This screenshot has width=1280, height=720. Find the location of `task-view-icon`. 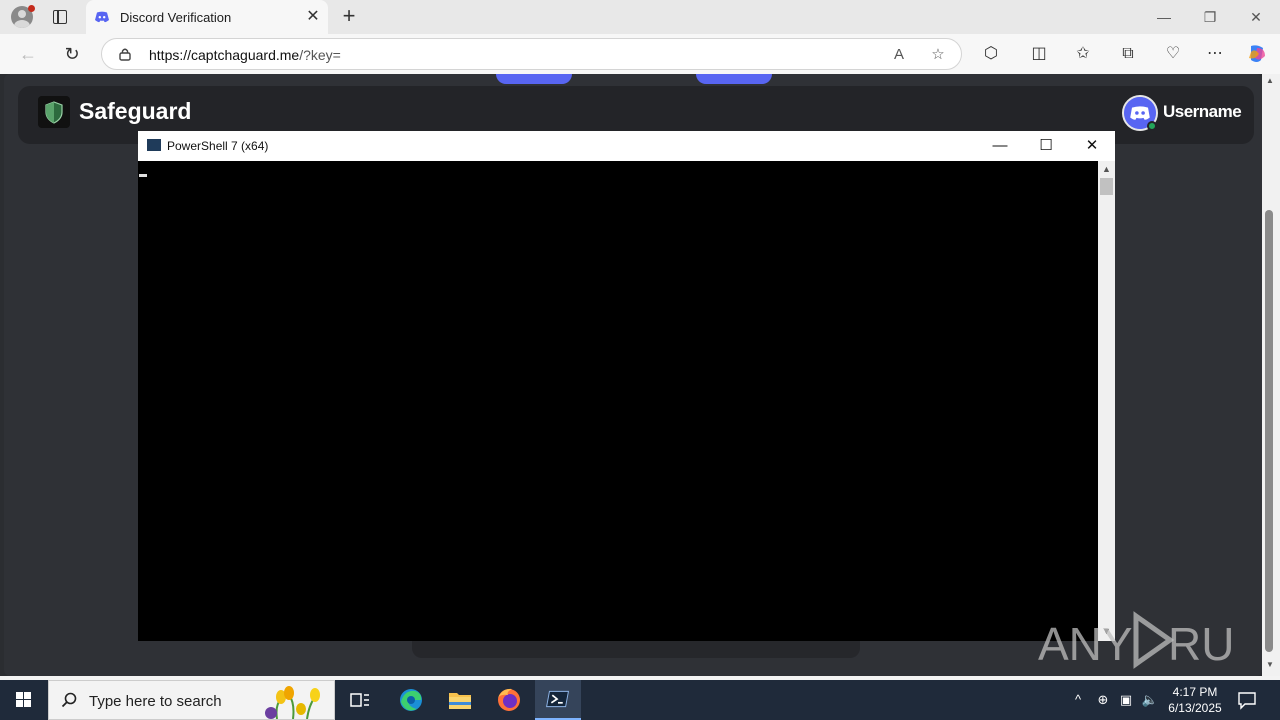

task-view-icon is located at coordinates (360, 700).